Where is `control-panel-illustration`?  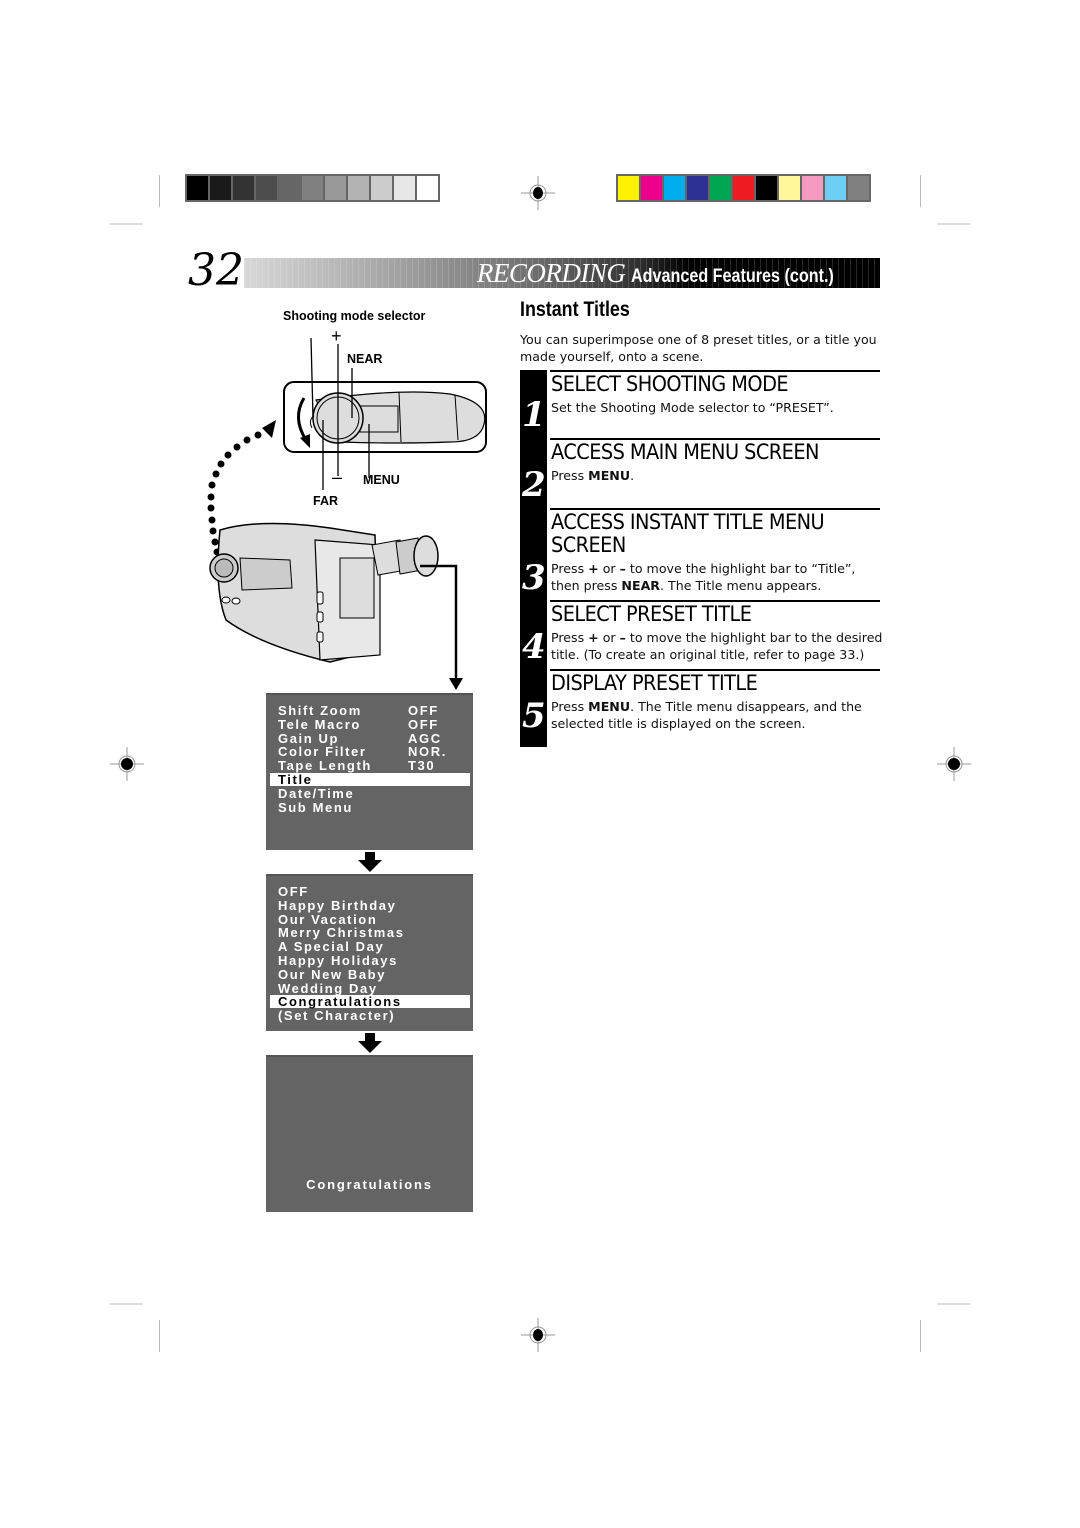
control-panel-illustration is located at coordinates (347, 513).